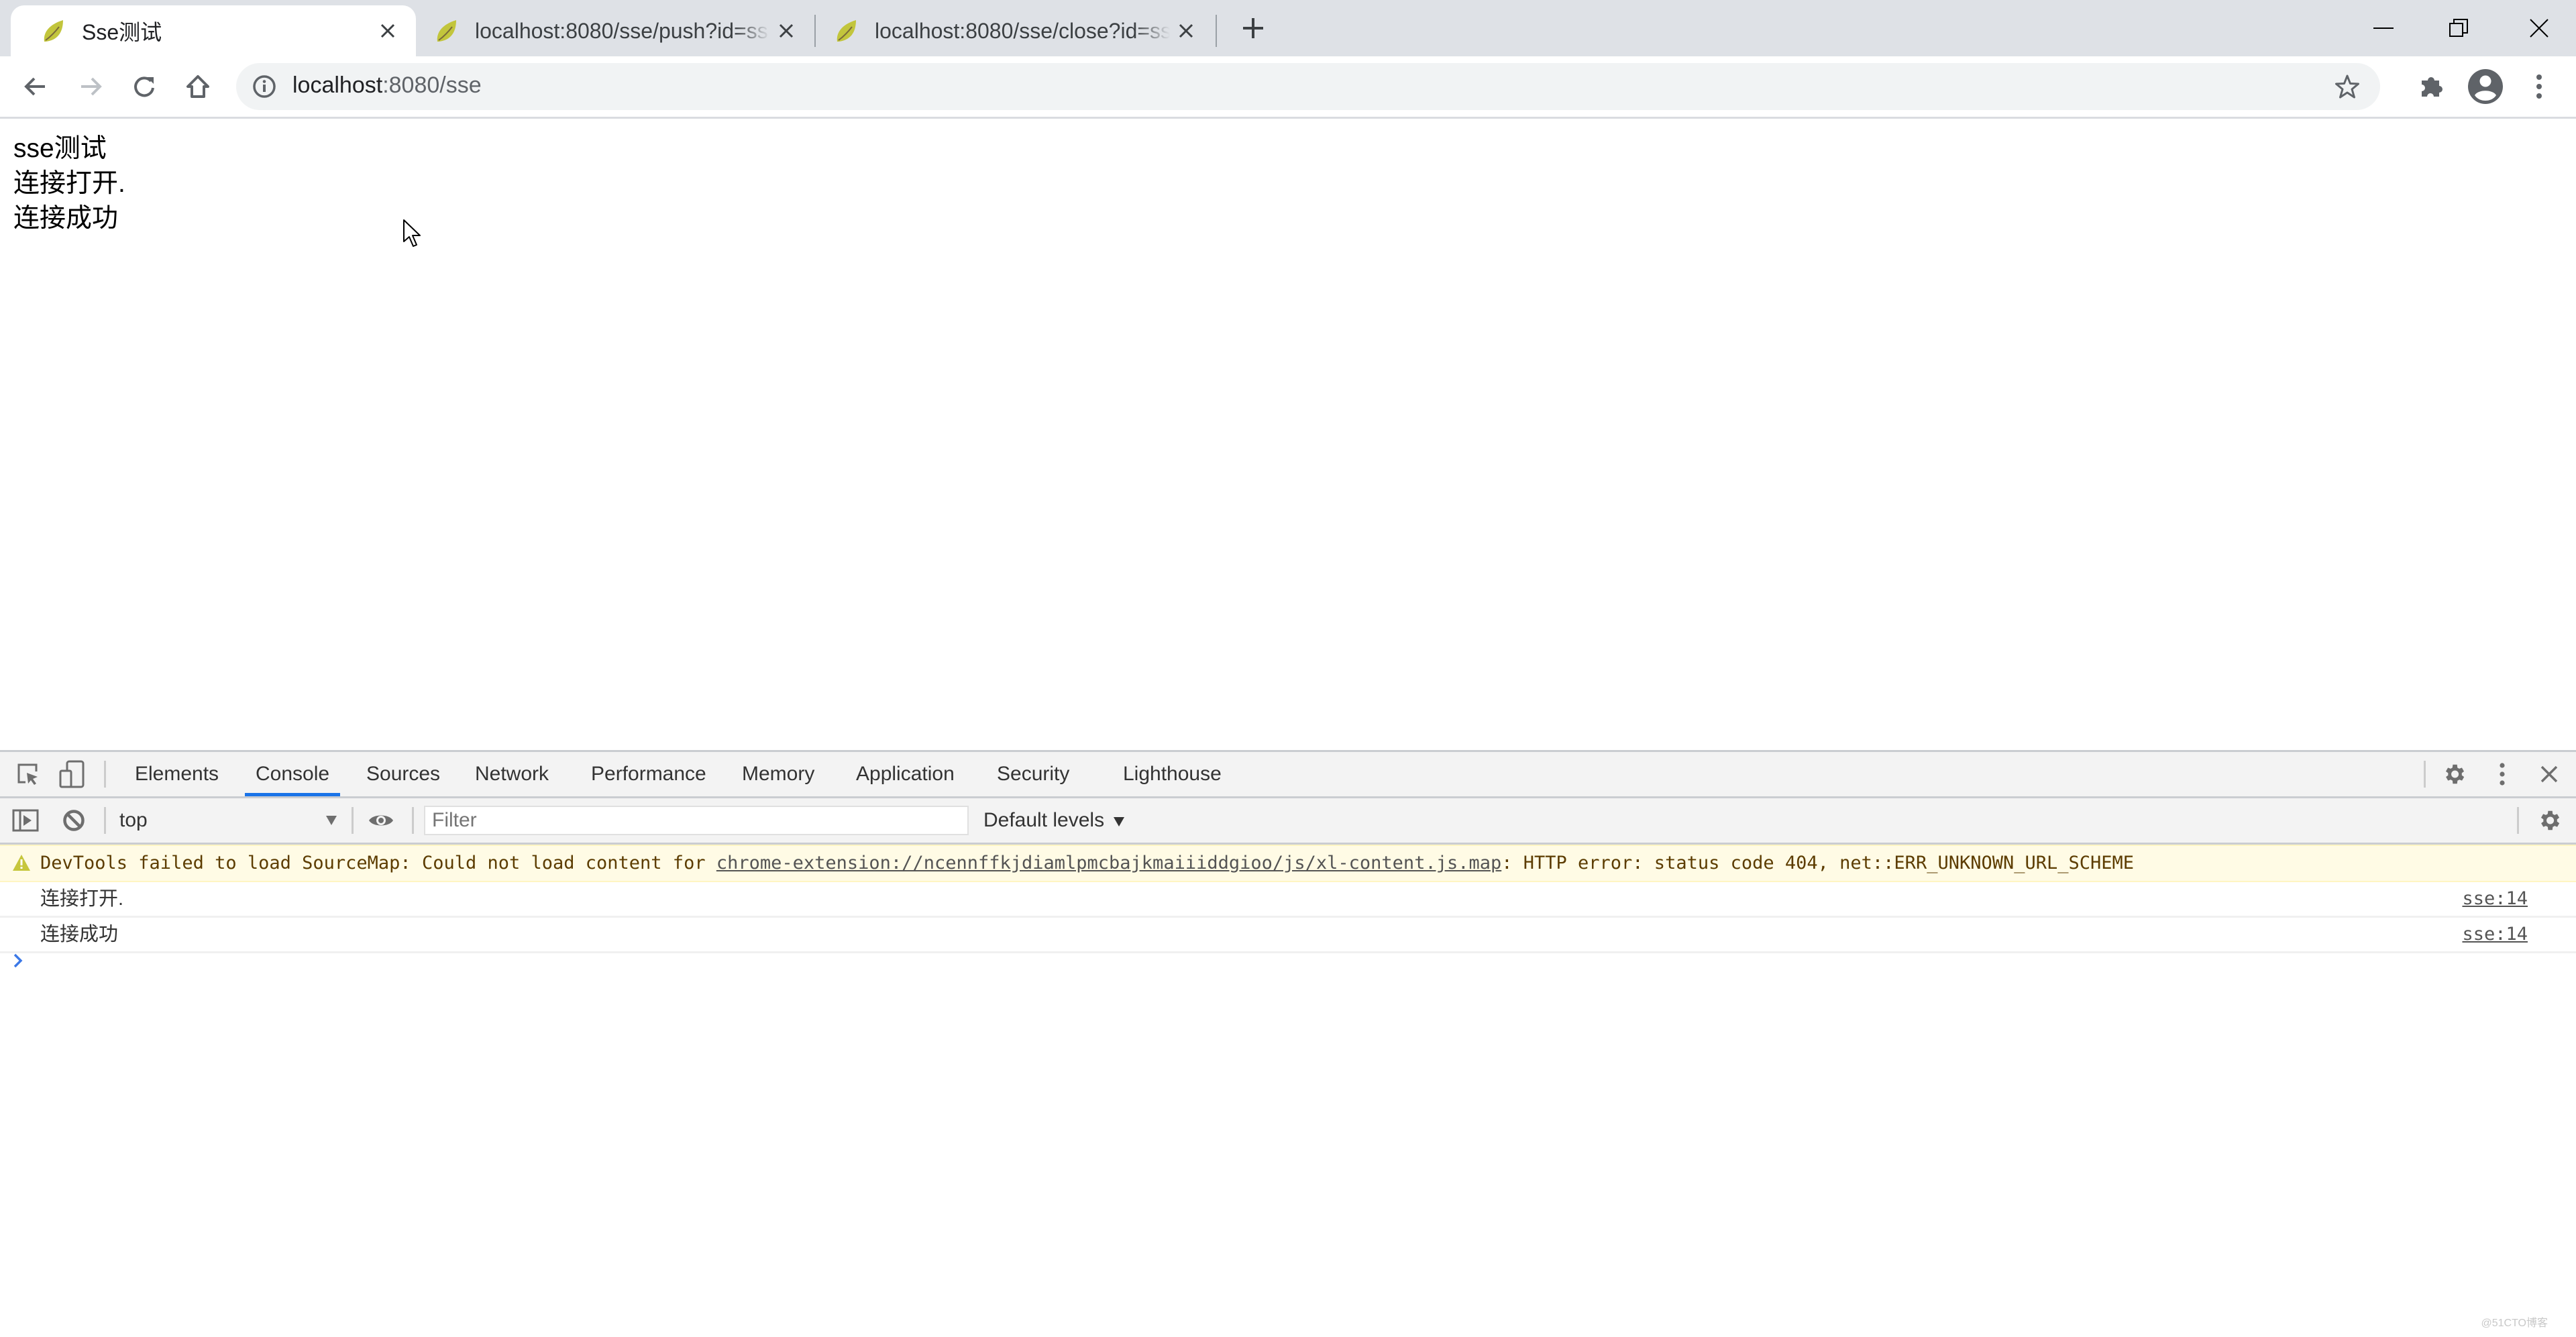  I want to click on page-heading: sse测试, so click(60, 148).